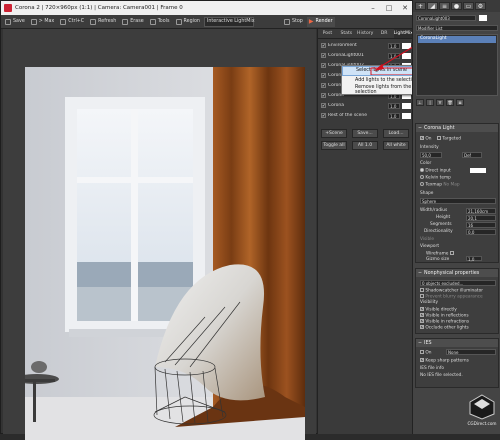 The height and width of the screenshot is (440, 500). I want to click on direct-input-radio, so click(422, 170).